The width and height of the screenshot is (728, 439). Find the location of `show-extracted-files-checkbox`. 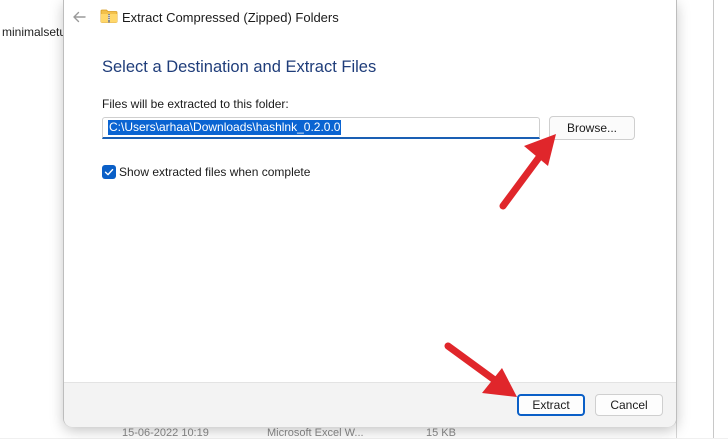

show-extracted-files-checkbox is located at coordinates (109, 172).